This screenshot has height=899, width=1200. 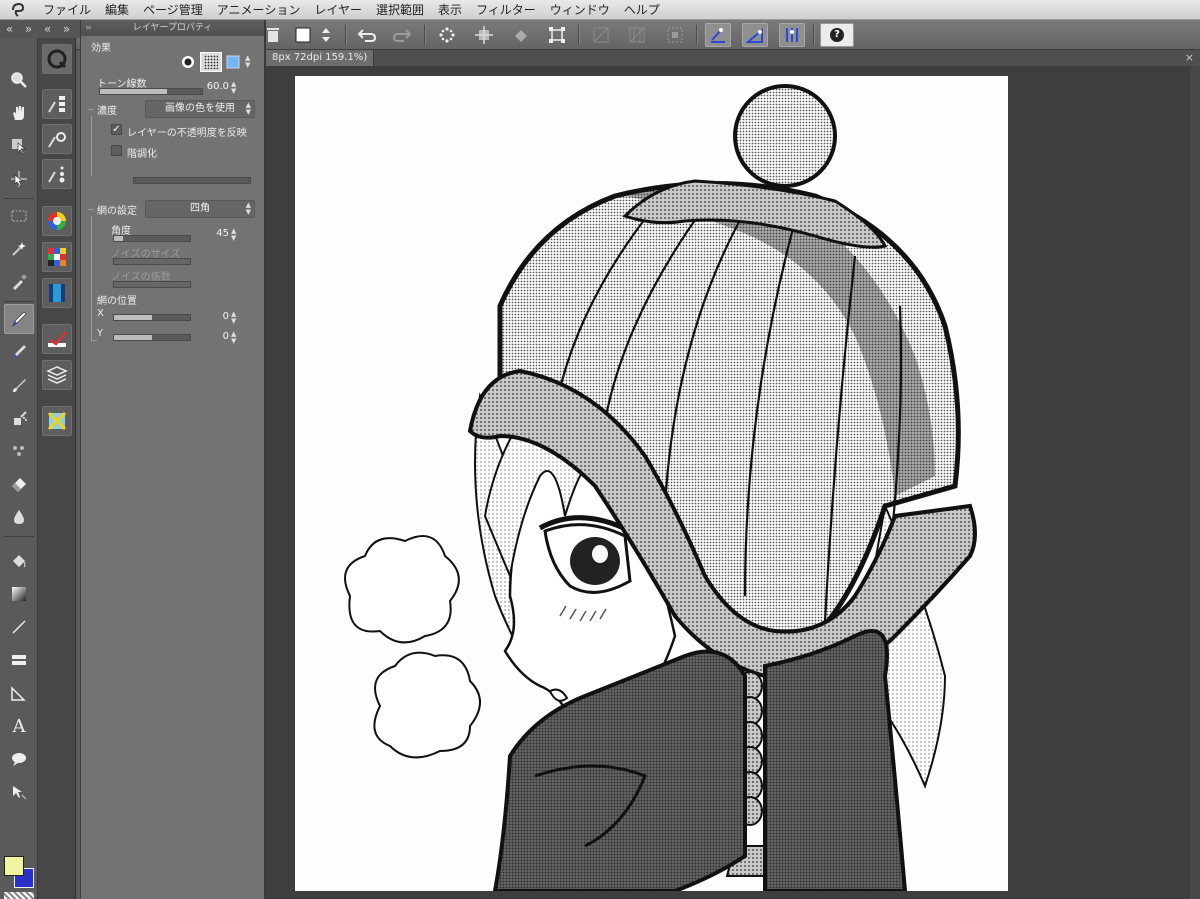 What do you see at coordinates (19, 418) in the screenshot?
I see `airbrush-tool-icon` at bounding box center [19, 418].